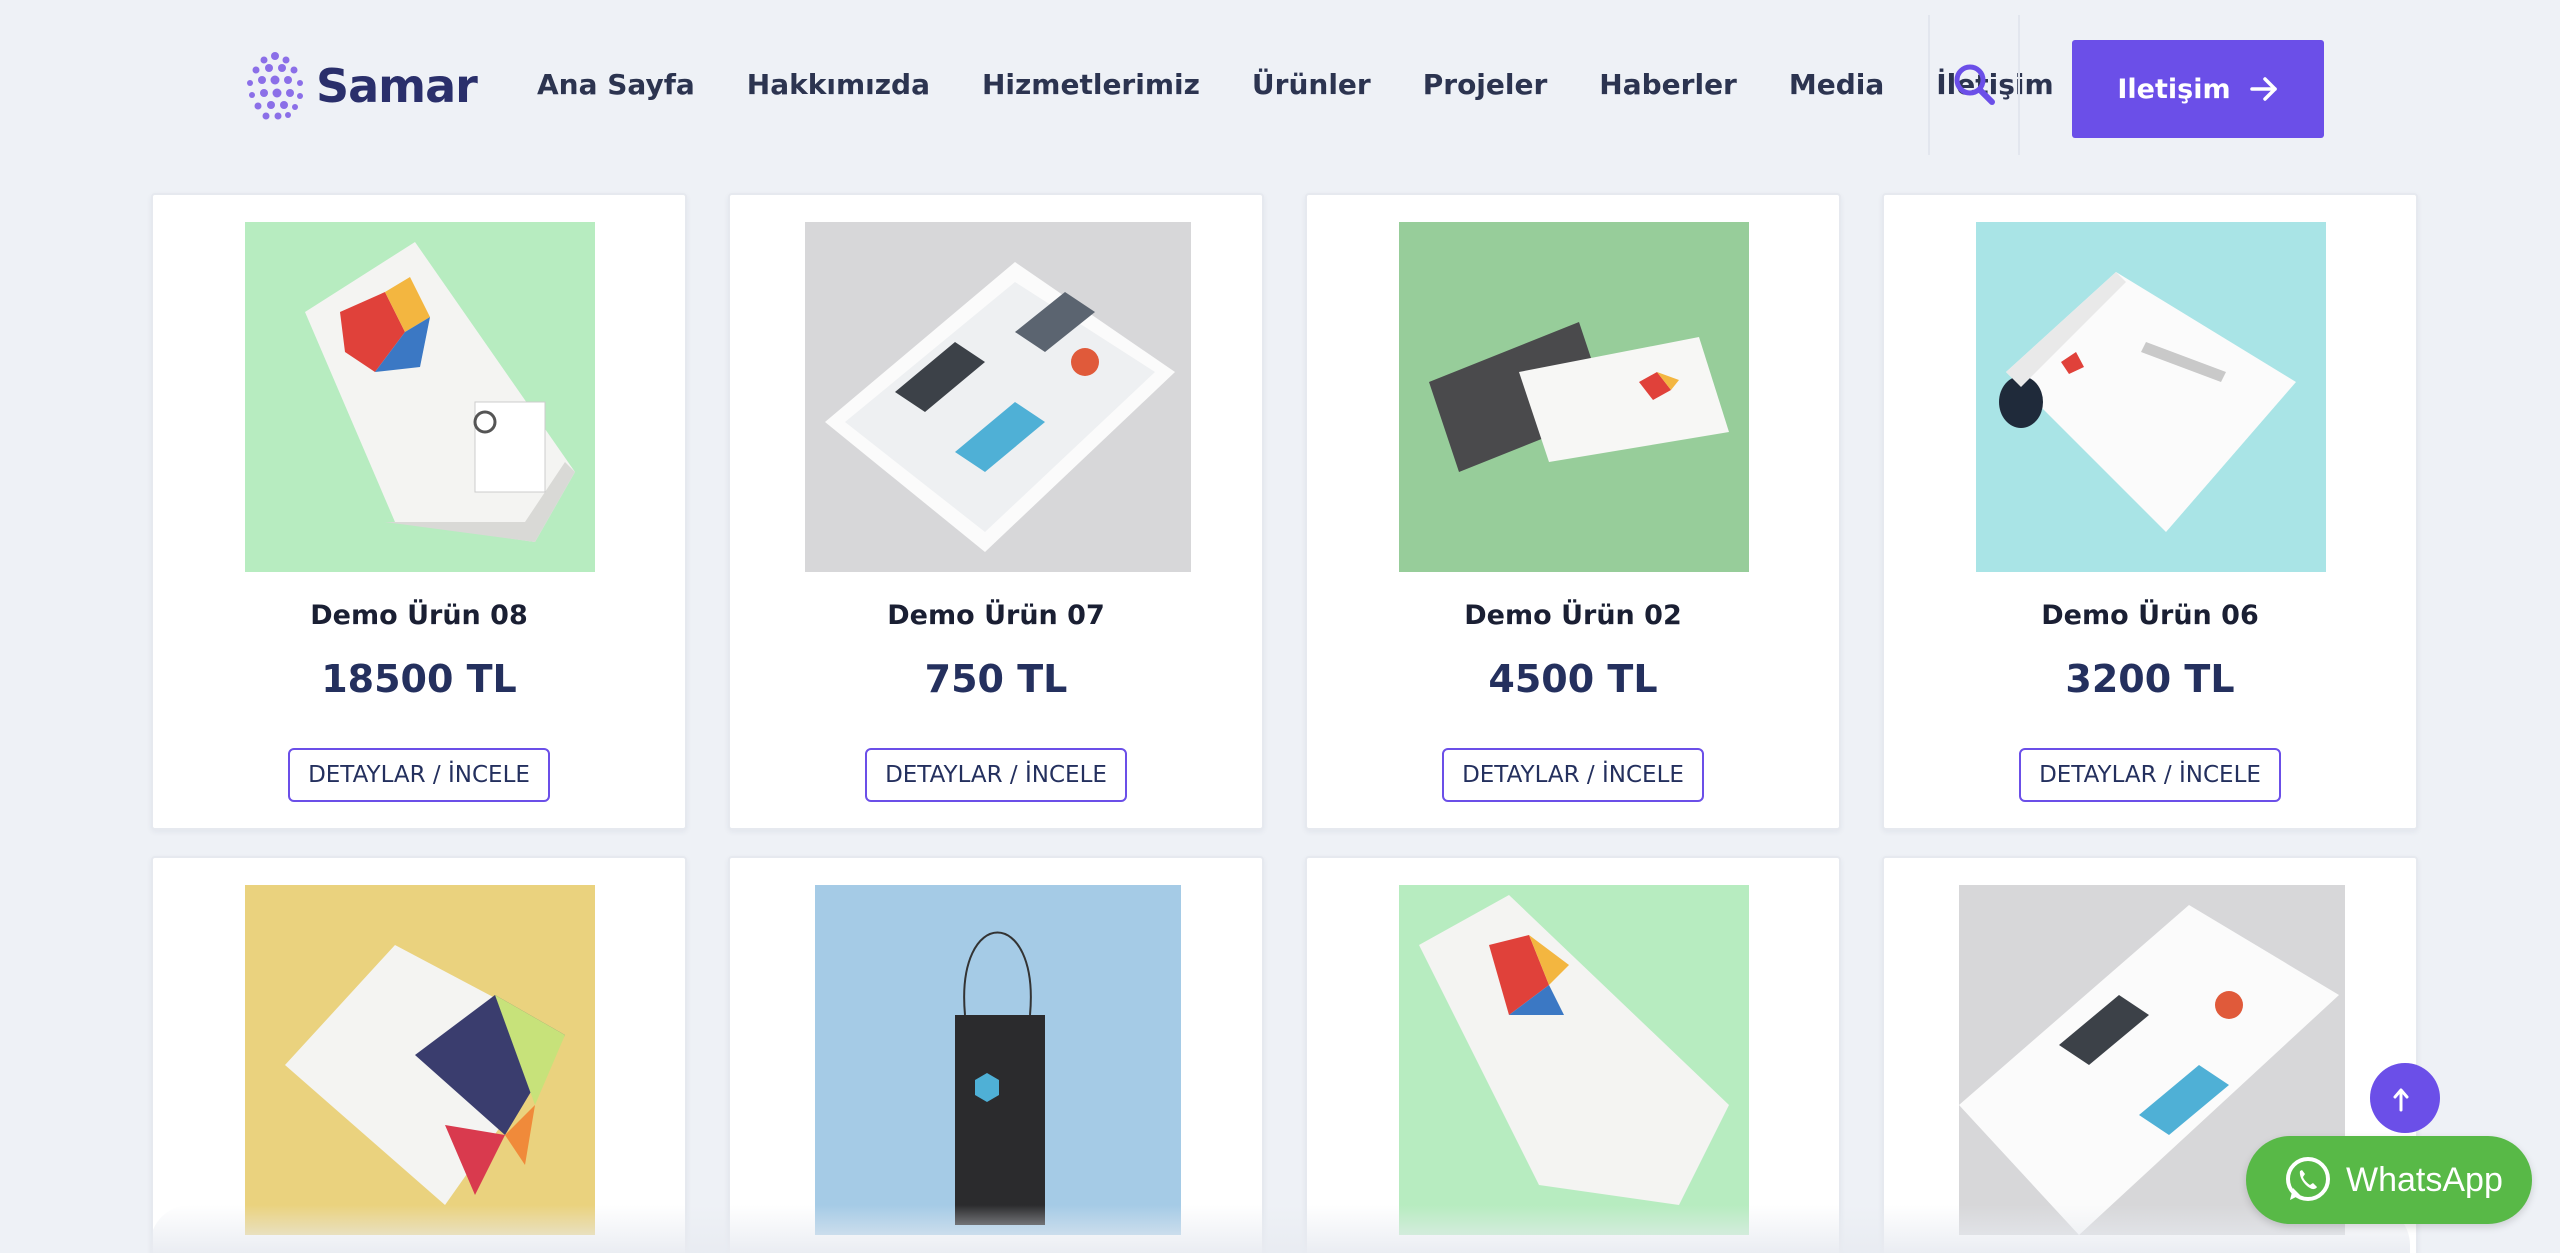  I want to click on bottom-shadow, so click(1280, 1229).